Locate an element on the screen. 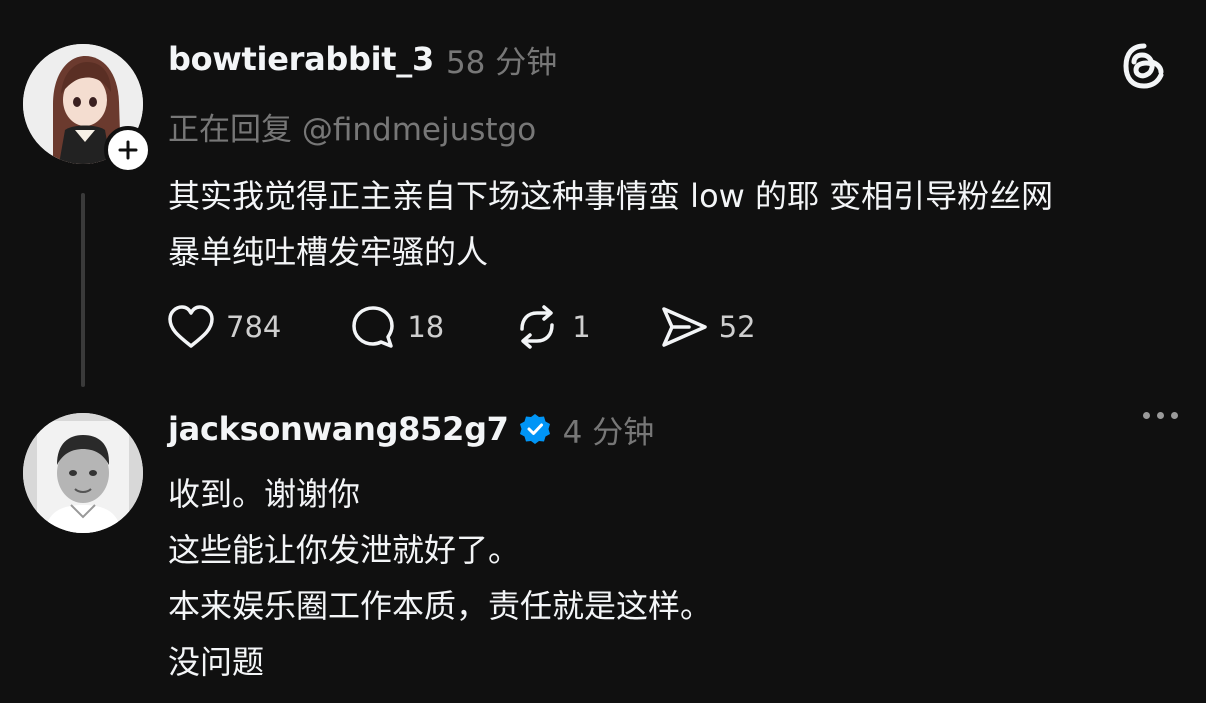 Image resolution: width=1206 pixels, height=703 pixels. post-body-line: 没问题 is located at coordinates (216, 662).